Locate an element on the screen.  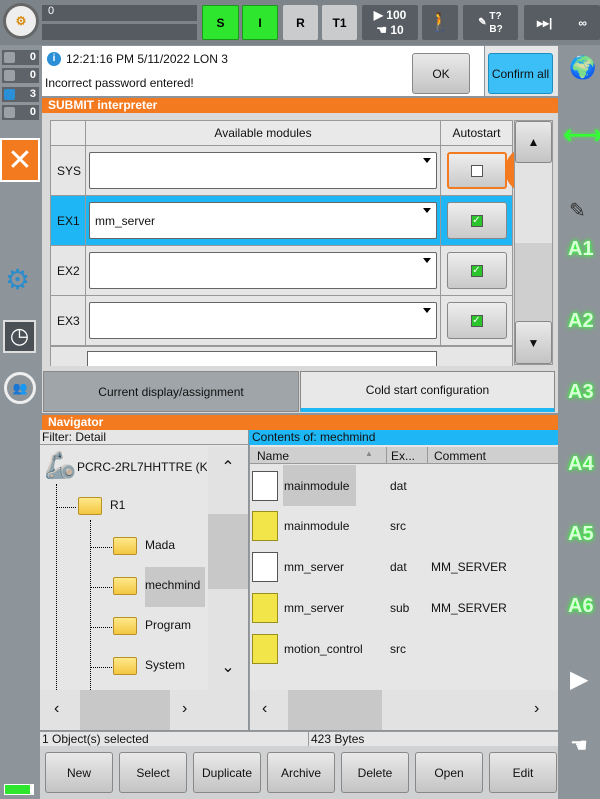
tree-label: Mada is located at coordinates (160, 545).